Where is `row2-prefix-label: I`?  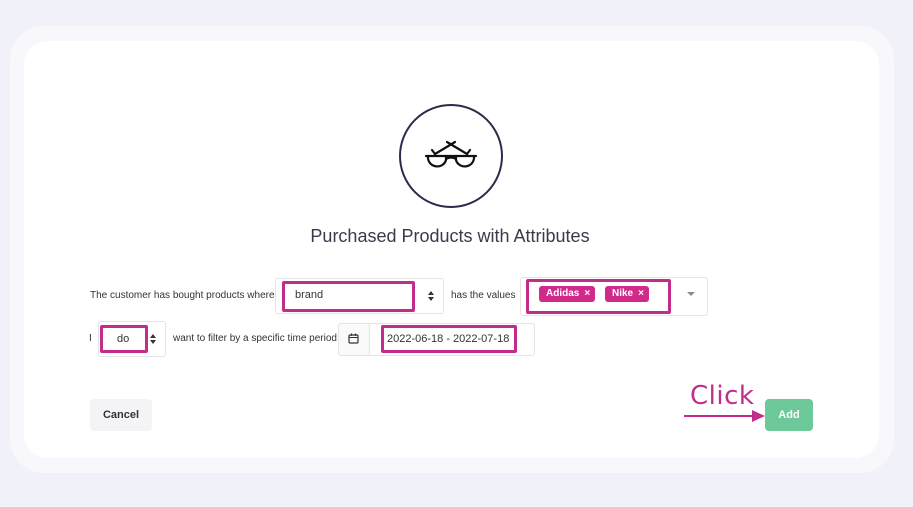 row2-prefix-label: I is located at coordinates (90, 338).